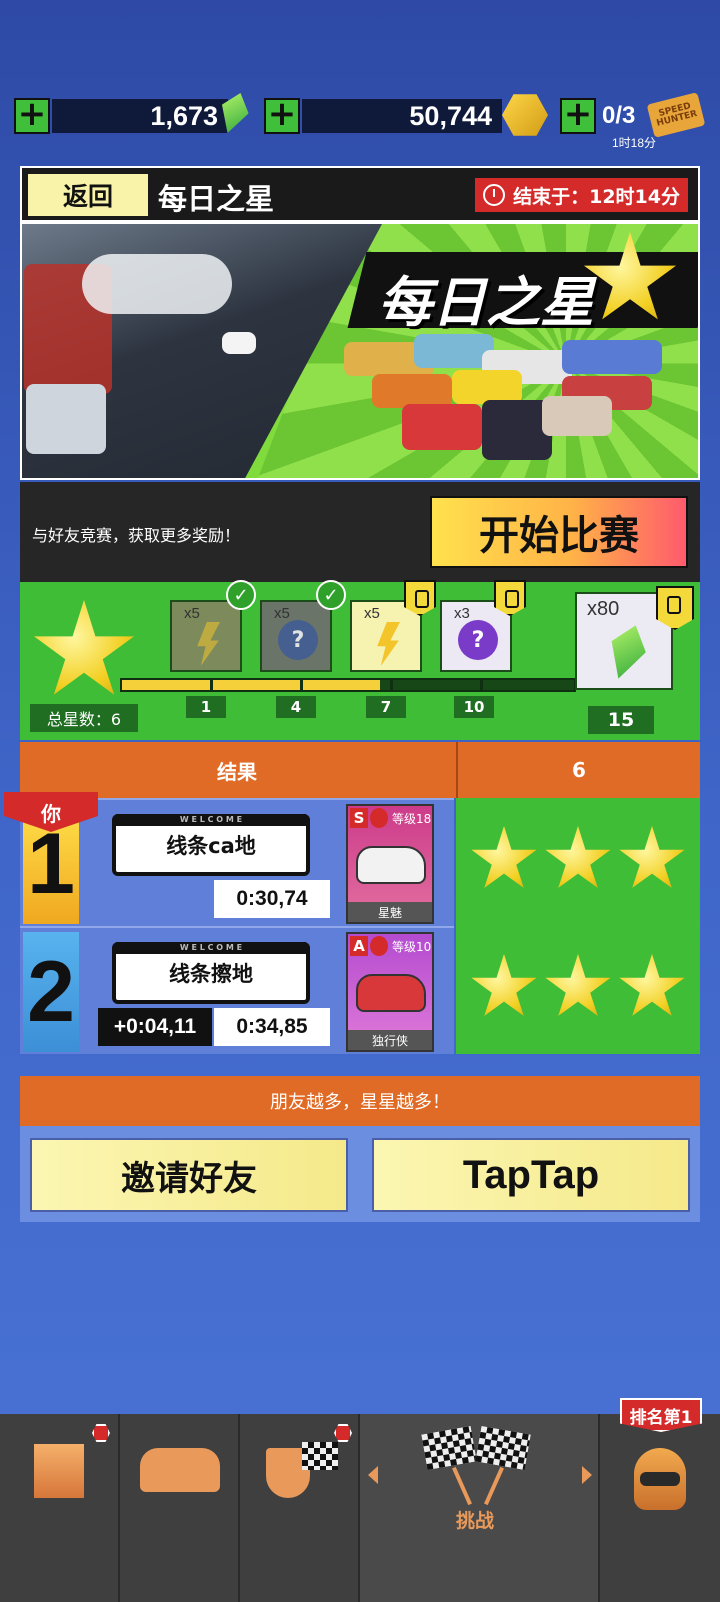  I want to click on car-level: 等级10, so click(412, 947).